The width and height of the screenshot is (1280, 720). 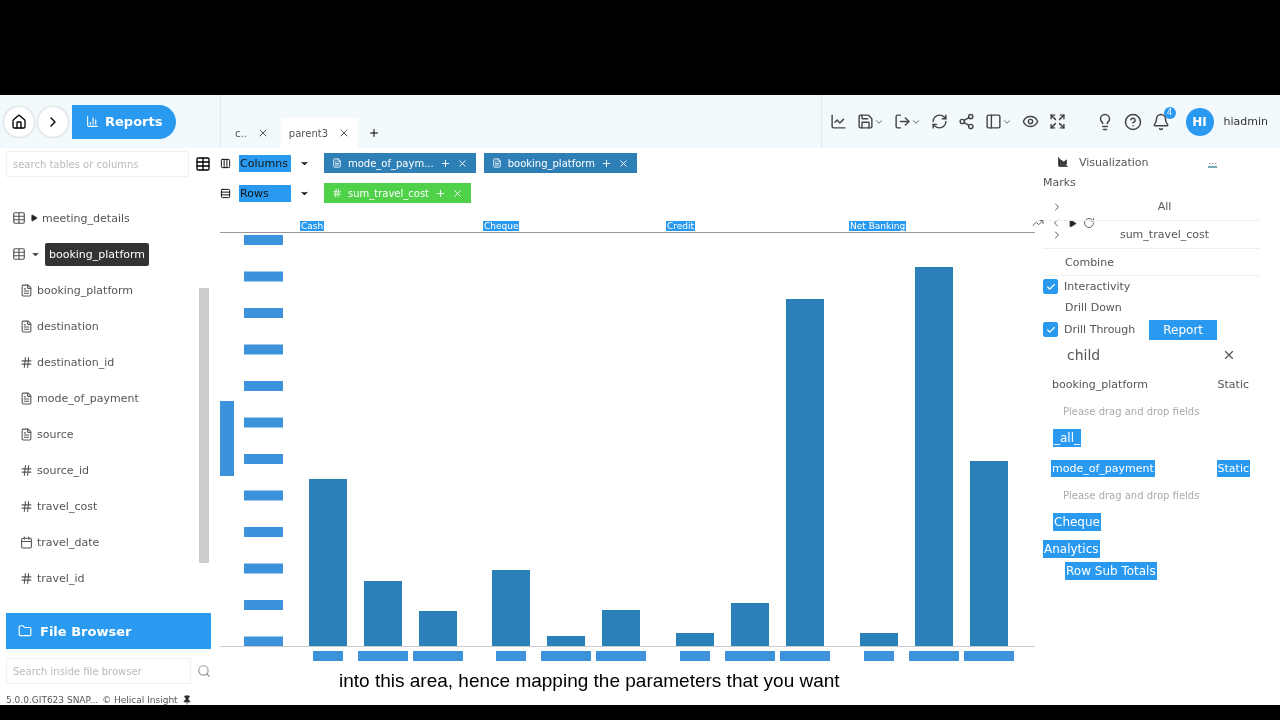 I want to click on marks-item: sum_travel_cost, so click(x=1164, y=234).